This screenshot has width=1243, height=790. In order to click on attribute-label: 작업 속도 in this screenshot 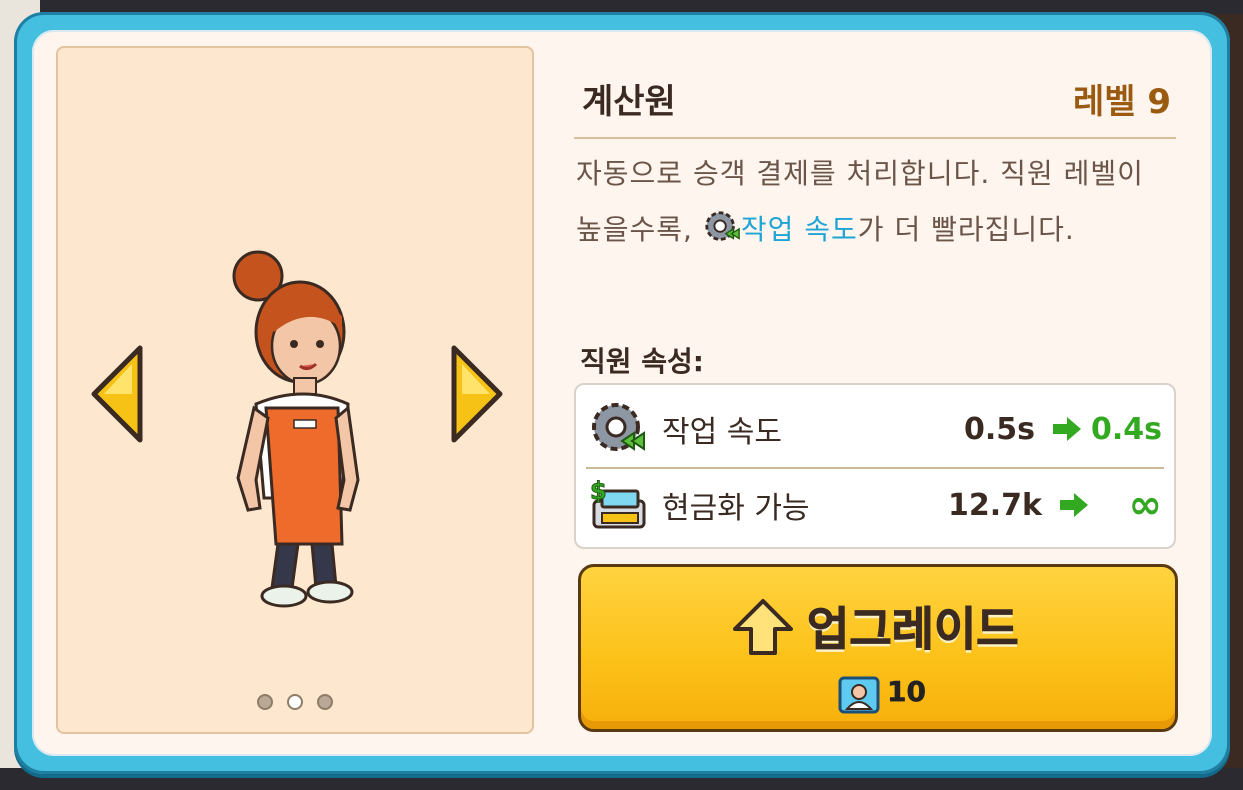, I will do `click(722, 432)`.